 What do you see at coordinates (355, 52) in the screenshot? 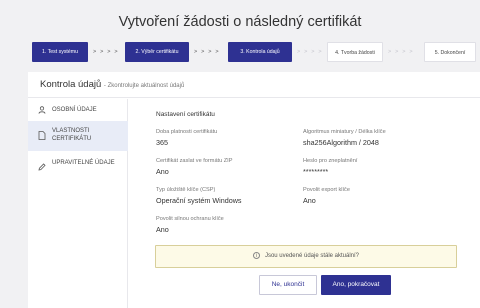
I see `step-tvorba-zadosti: 4. Tvorba žádosti` at bounding box center [355, 52].